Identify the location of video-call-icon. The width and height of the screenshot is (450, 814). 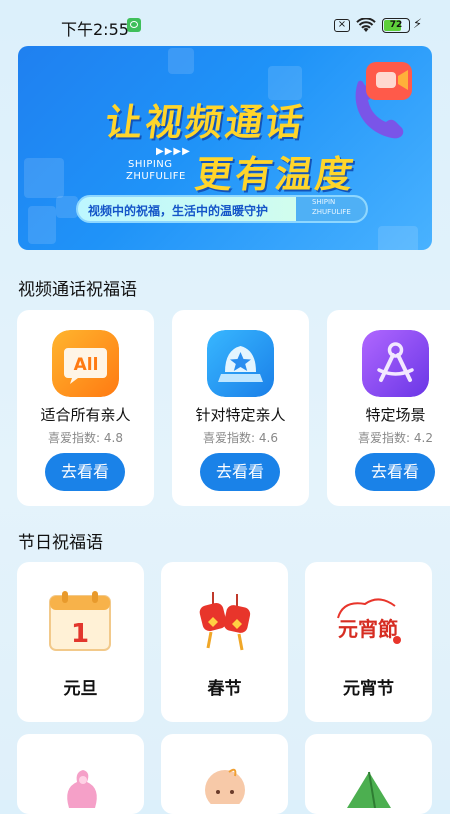
(383, 100).